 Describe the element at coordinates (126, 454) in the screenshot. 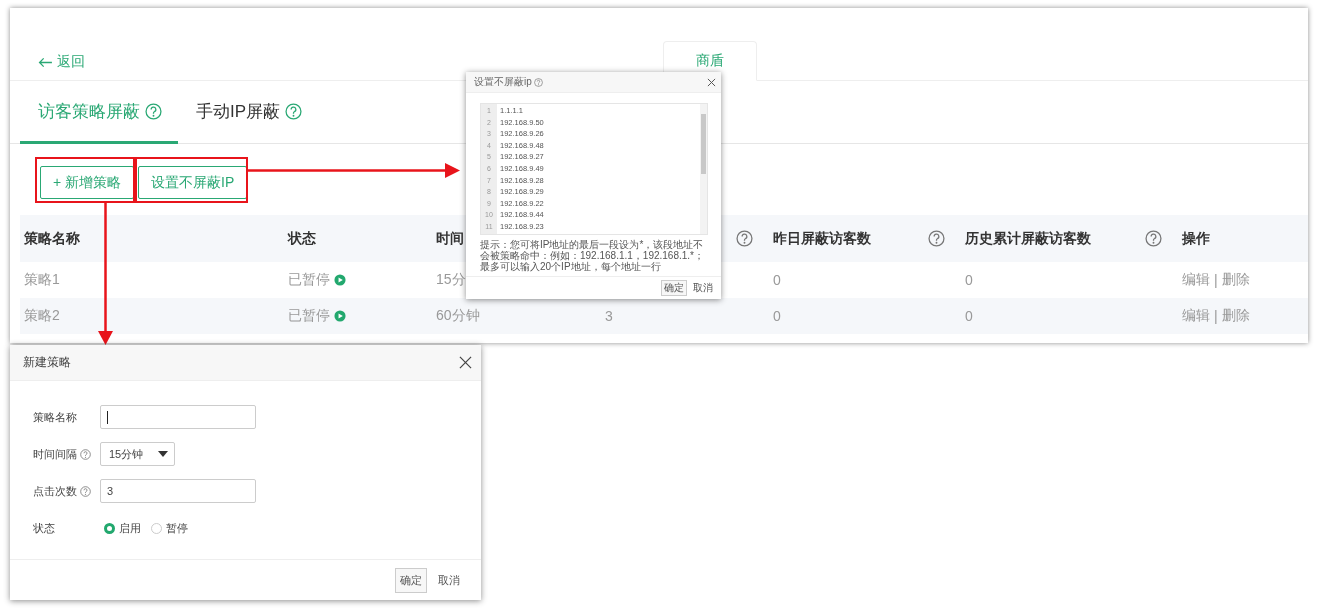

I see `field-value: 15分钟` at that location.